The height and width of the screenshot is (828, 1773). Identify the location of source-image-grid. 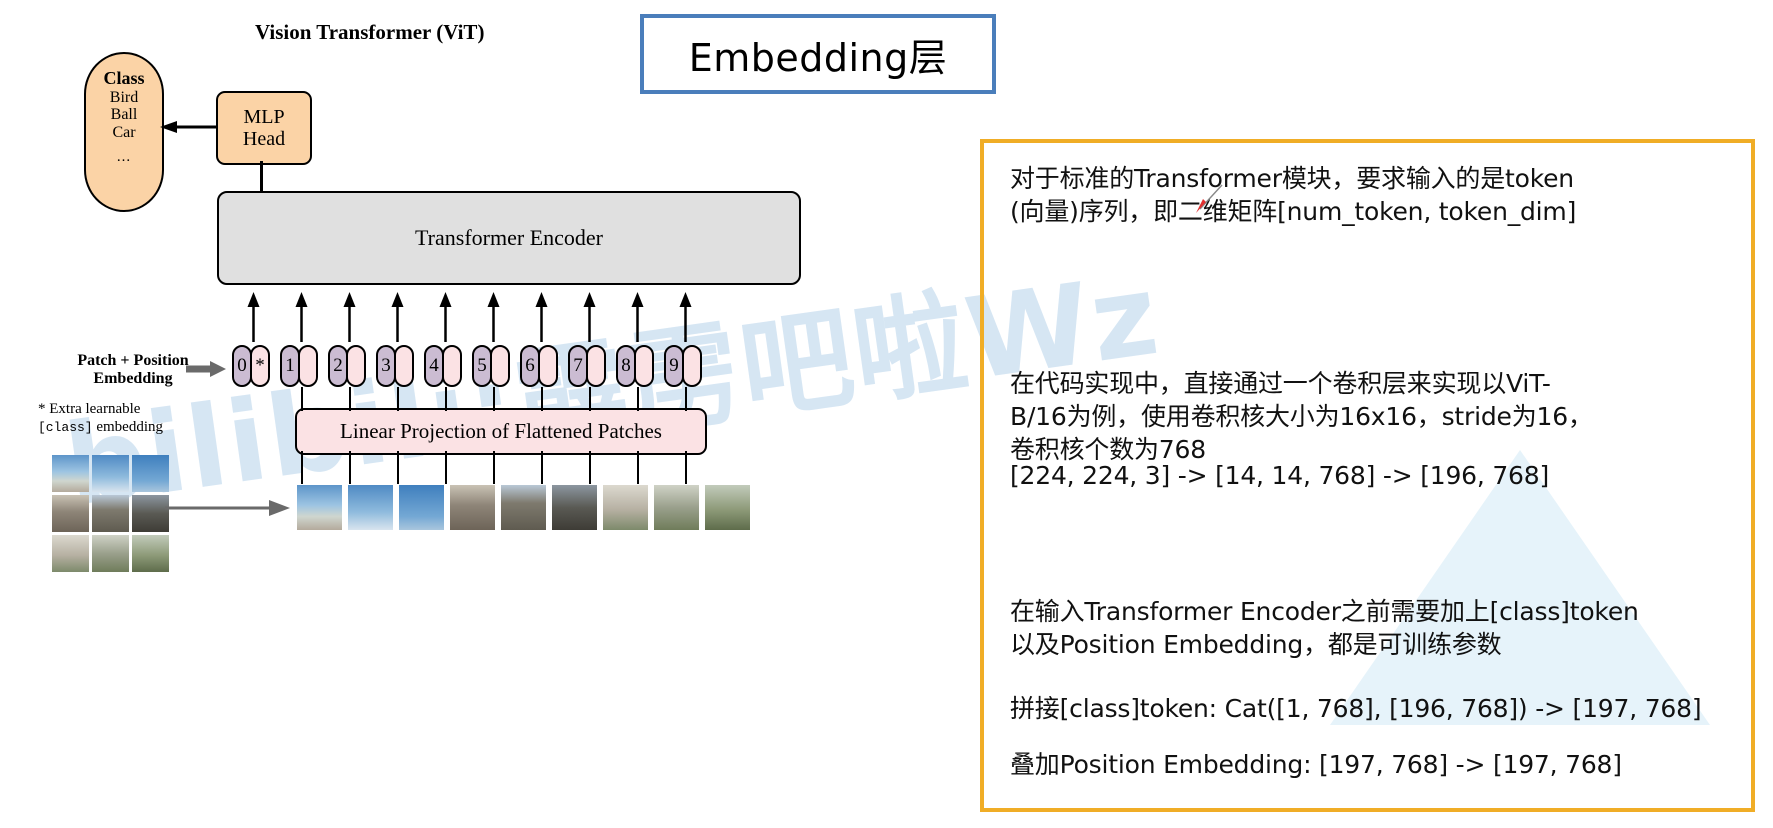
(110, 513).